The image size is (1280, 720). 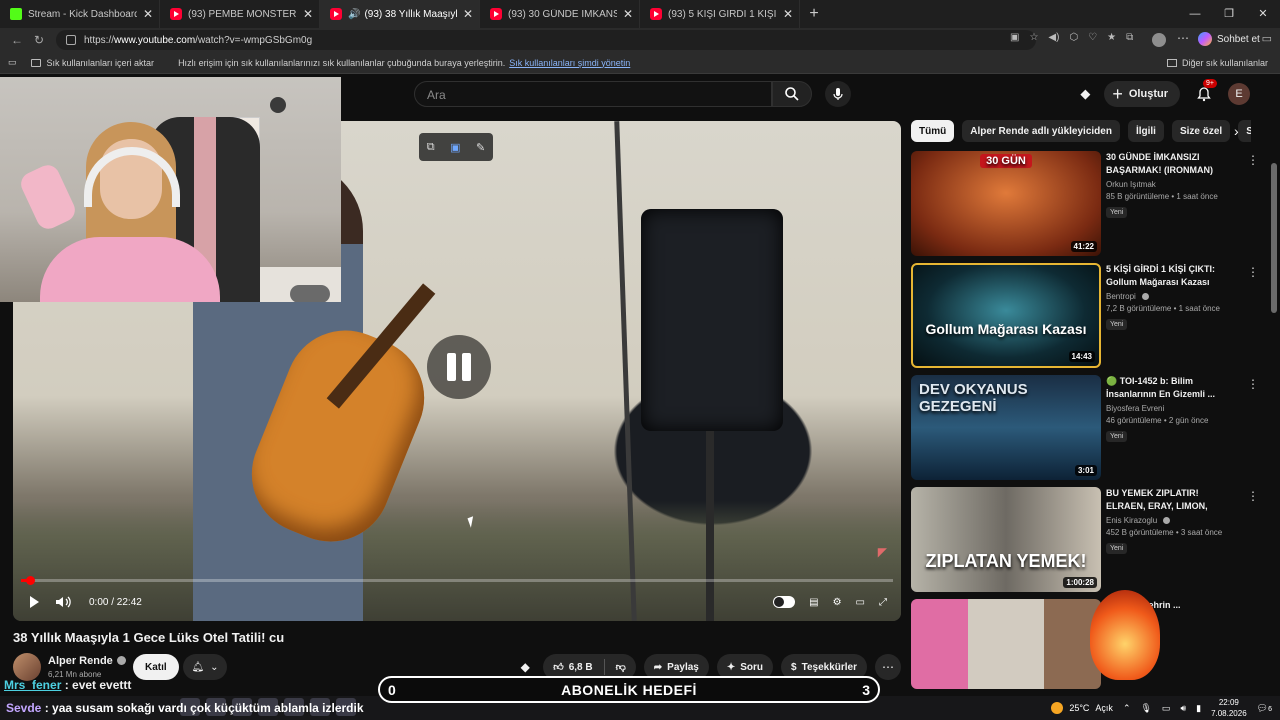 I want to click on dislike-icon: 👎︎, so click(x=621, y=667).